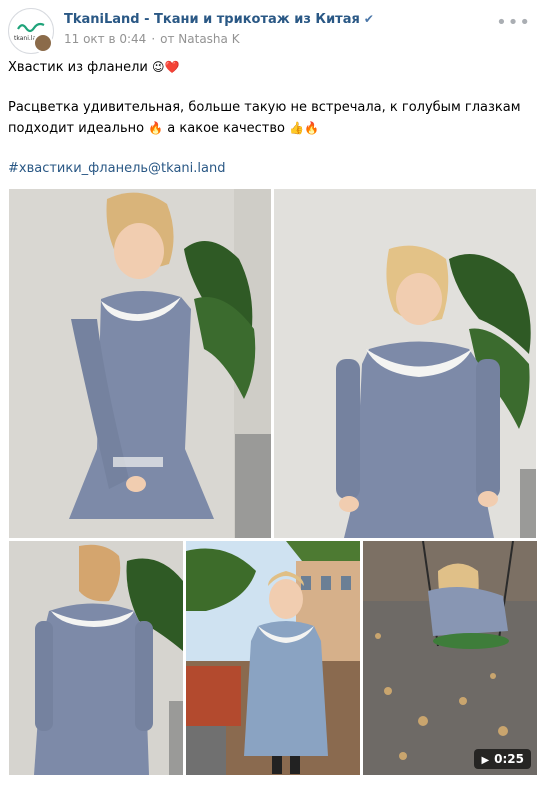 Image resolution: width=545 pixels, height=787 pixels. Describe the element at coordinates (513, 23) in the screenshot. I see `more-dots-icon: •••` at that location.